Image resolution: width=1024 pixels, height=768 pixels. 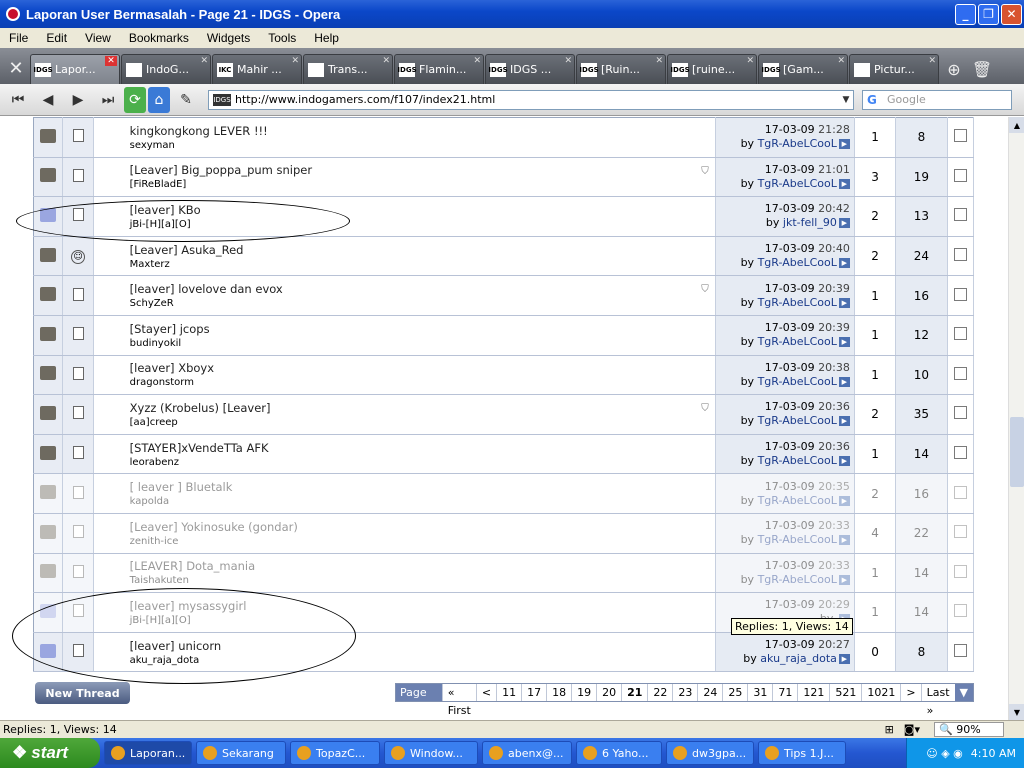 I want to click on menu-tools: Tools, so click(x=282, y=38).